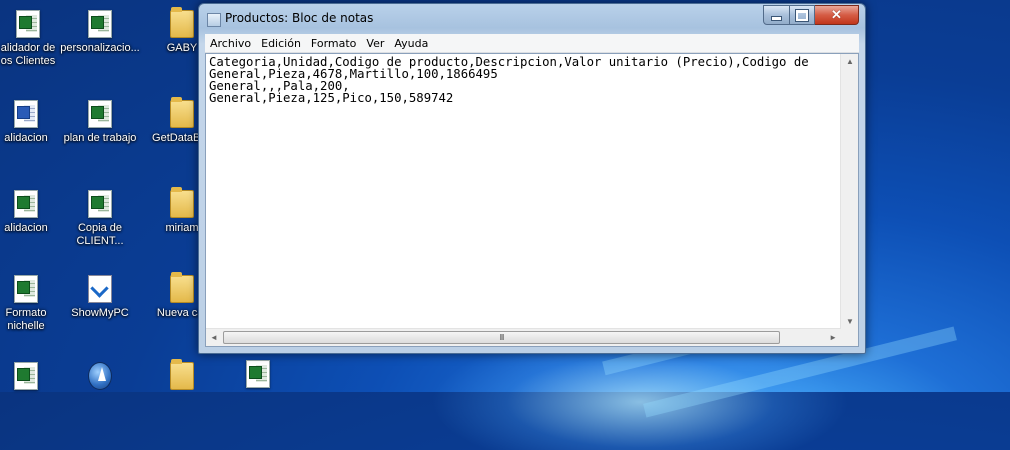  Describe the element at coordinates (182, 48) in the screenshot. I see `desktop-icon-label: GABY` at that location.